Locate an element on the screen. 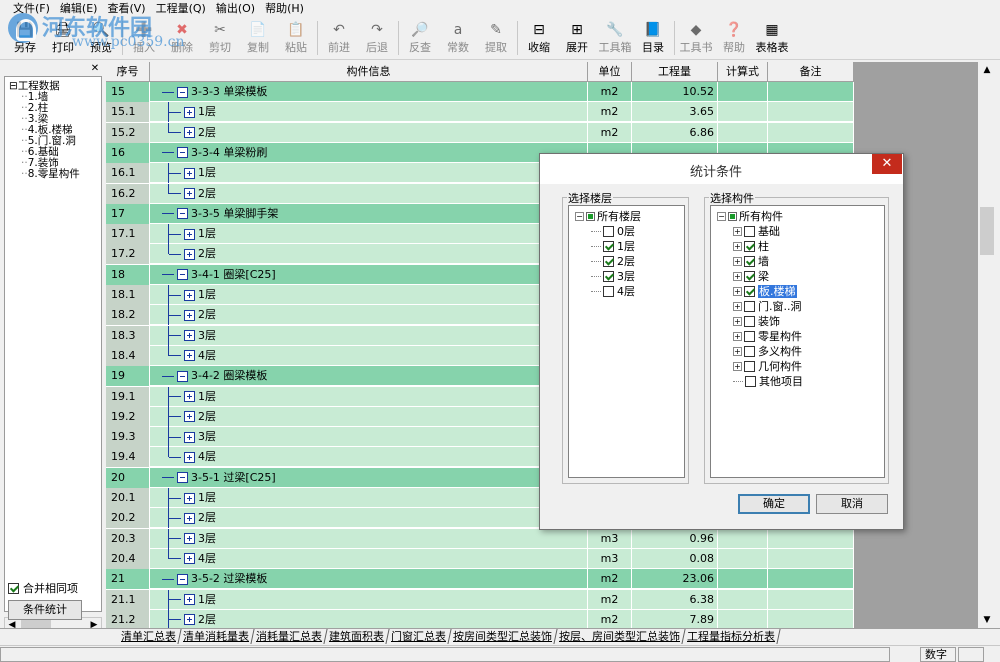  collapse-button: ⊟ 收缩 is located at coordinates (539, 38).